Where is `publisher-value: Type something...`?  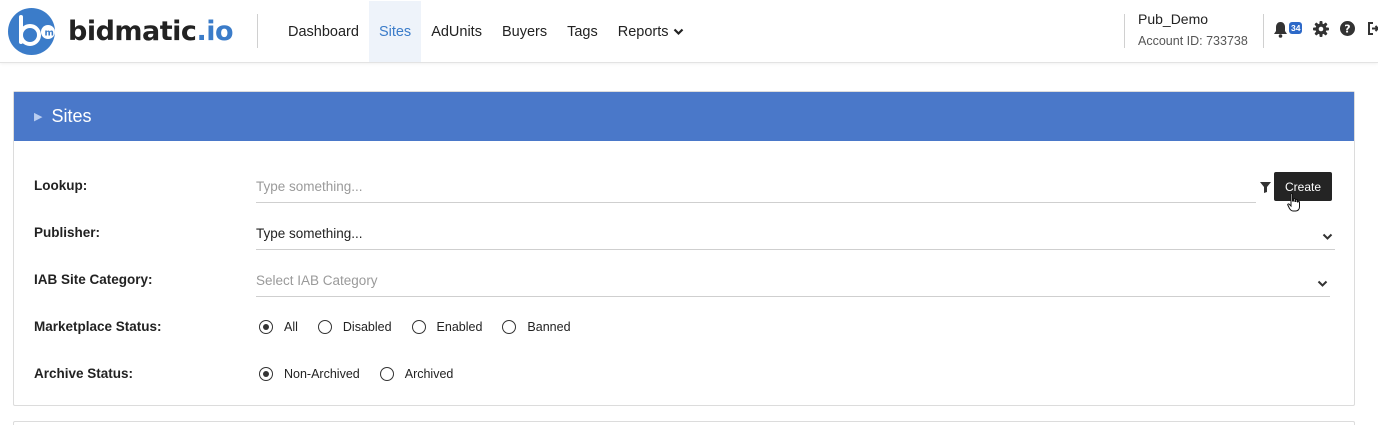 publisher-value: Type something... is located at coordinates (309, 233).